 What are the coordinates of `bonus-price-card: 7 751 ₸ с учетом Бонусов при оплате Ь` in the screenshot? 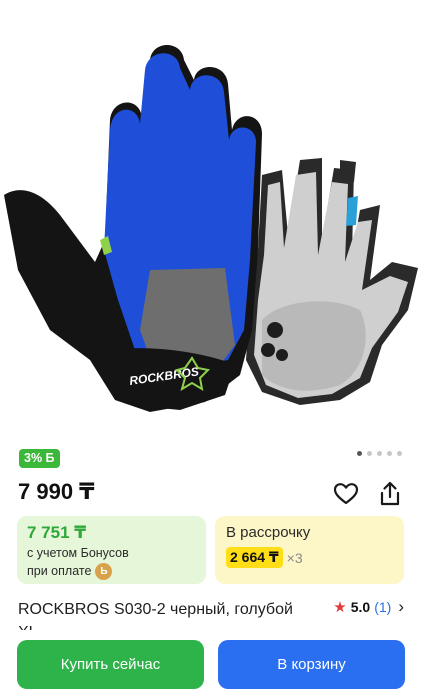 It's located at (111, 550).